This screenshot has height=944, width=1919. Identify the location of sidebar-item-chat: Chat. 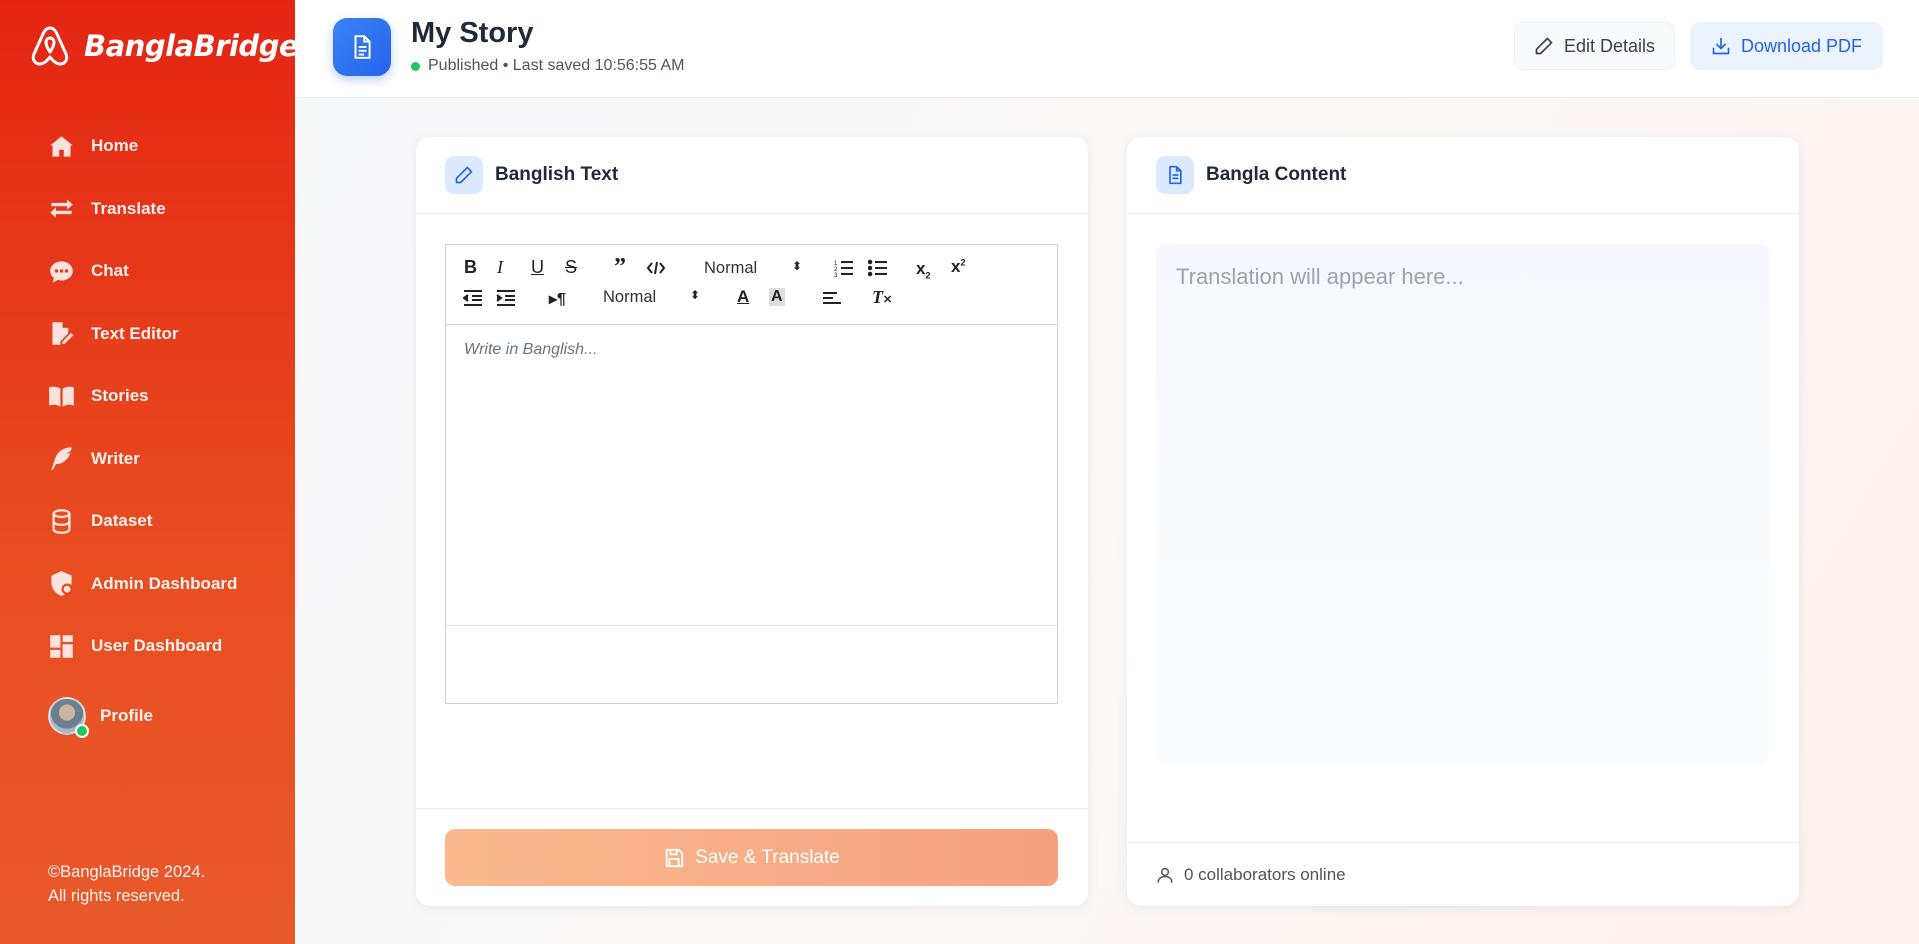
(142, 271).